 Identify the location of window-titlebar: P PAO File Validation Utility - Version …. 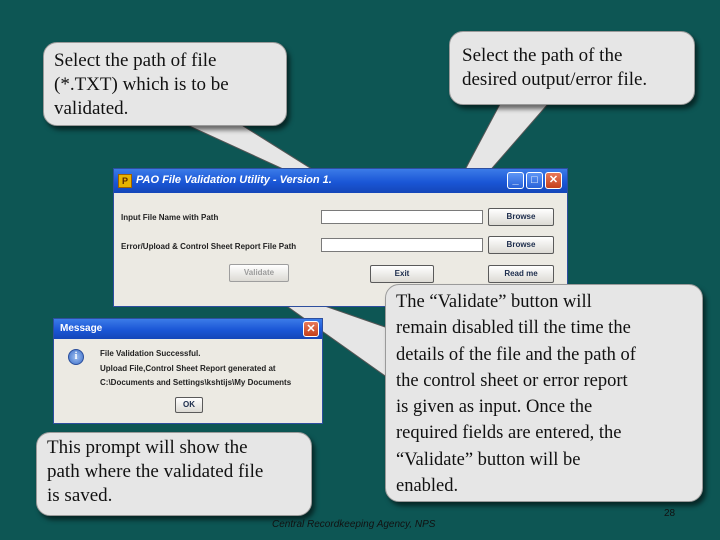
(340, 181).